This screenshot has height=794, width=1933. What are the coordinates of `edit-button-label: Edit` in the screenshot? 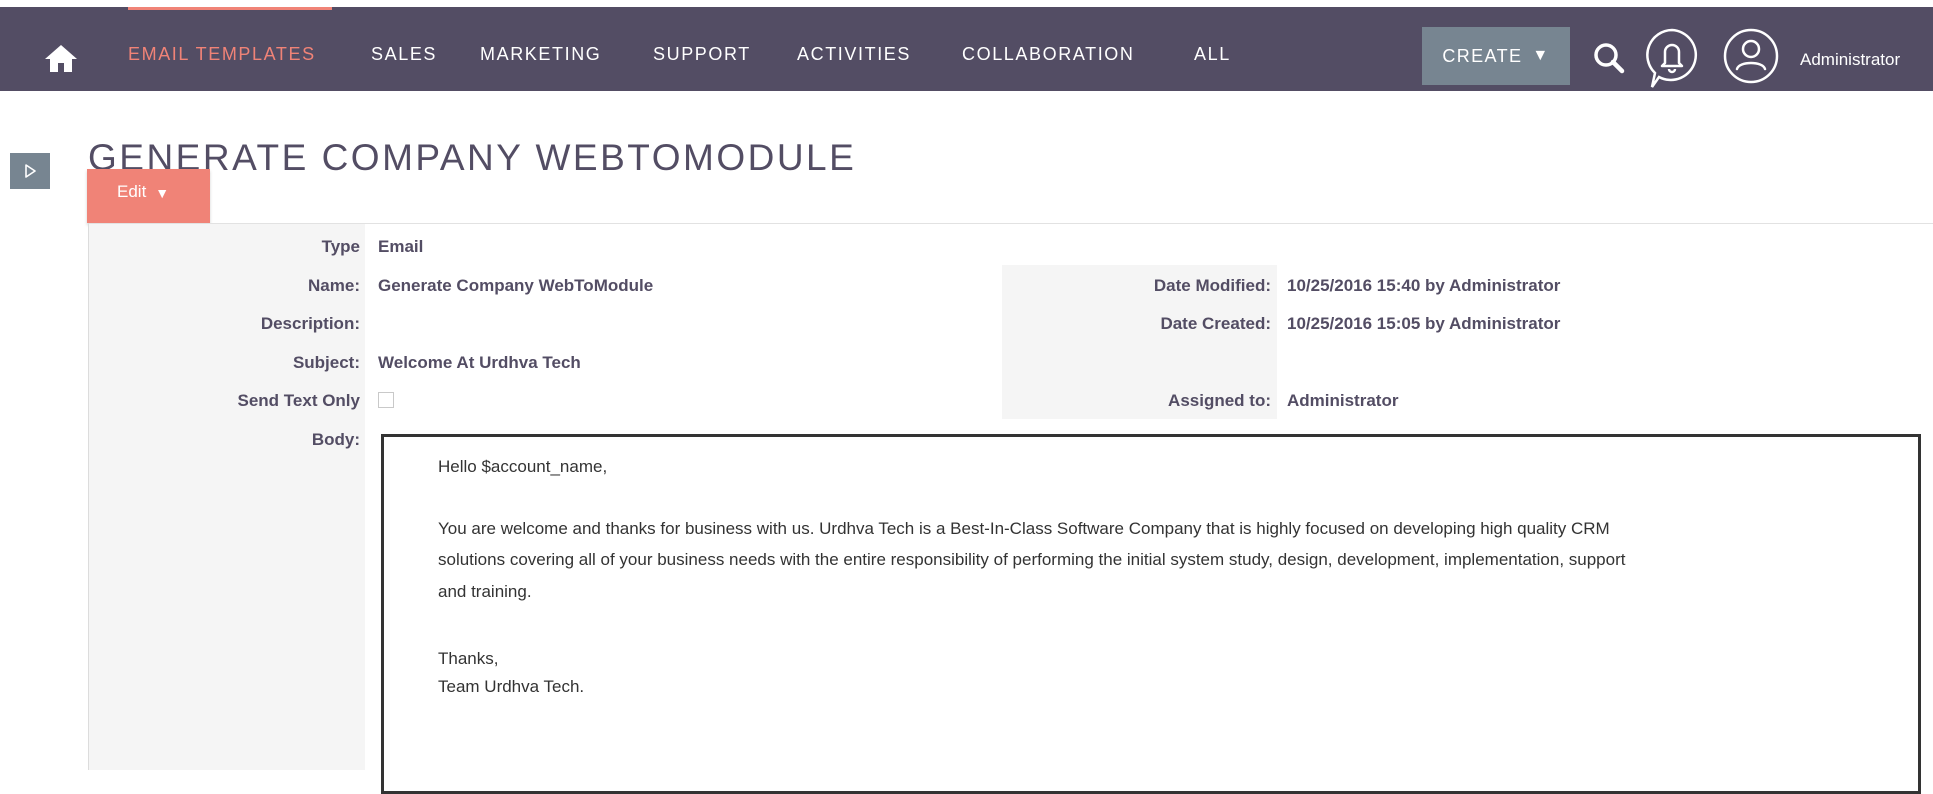 It's located at (132, 191).